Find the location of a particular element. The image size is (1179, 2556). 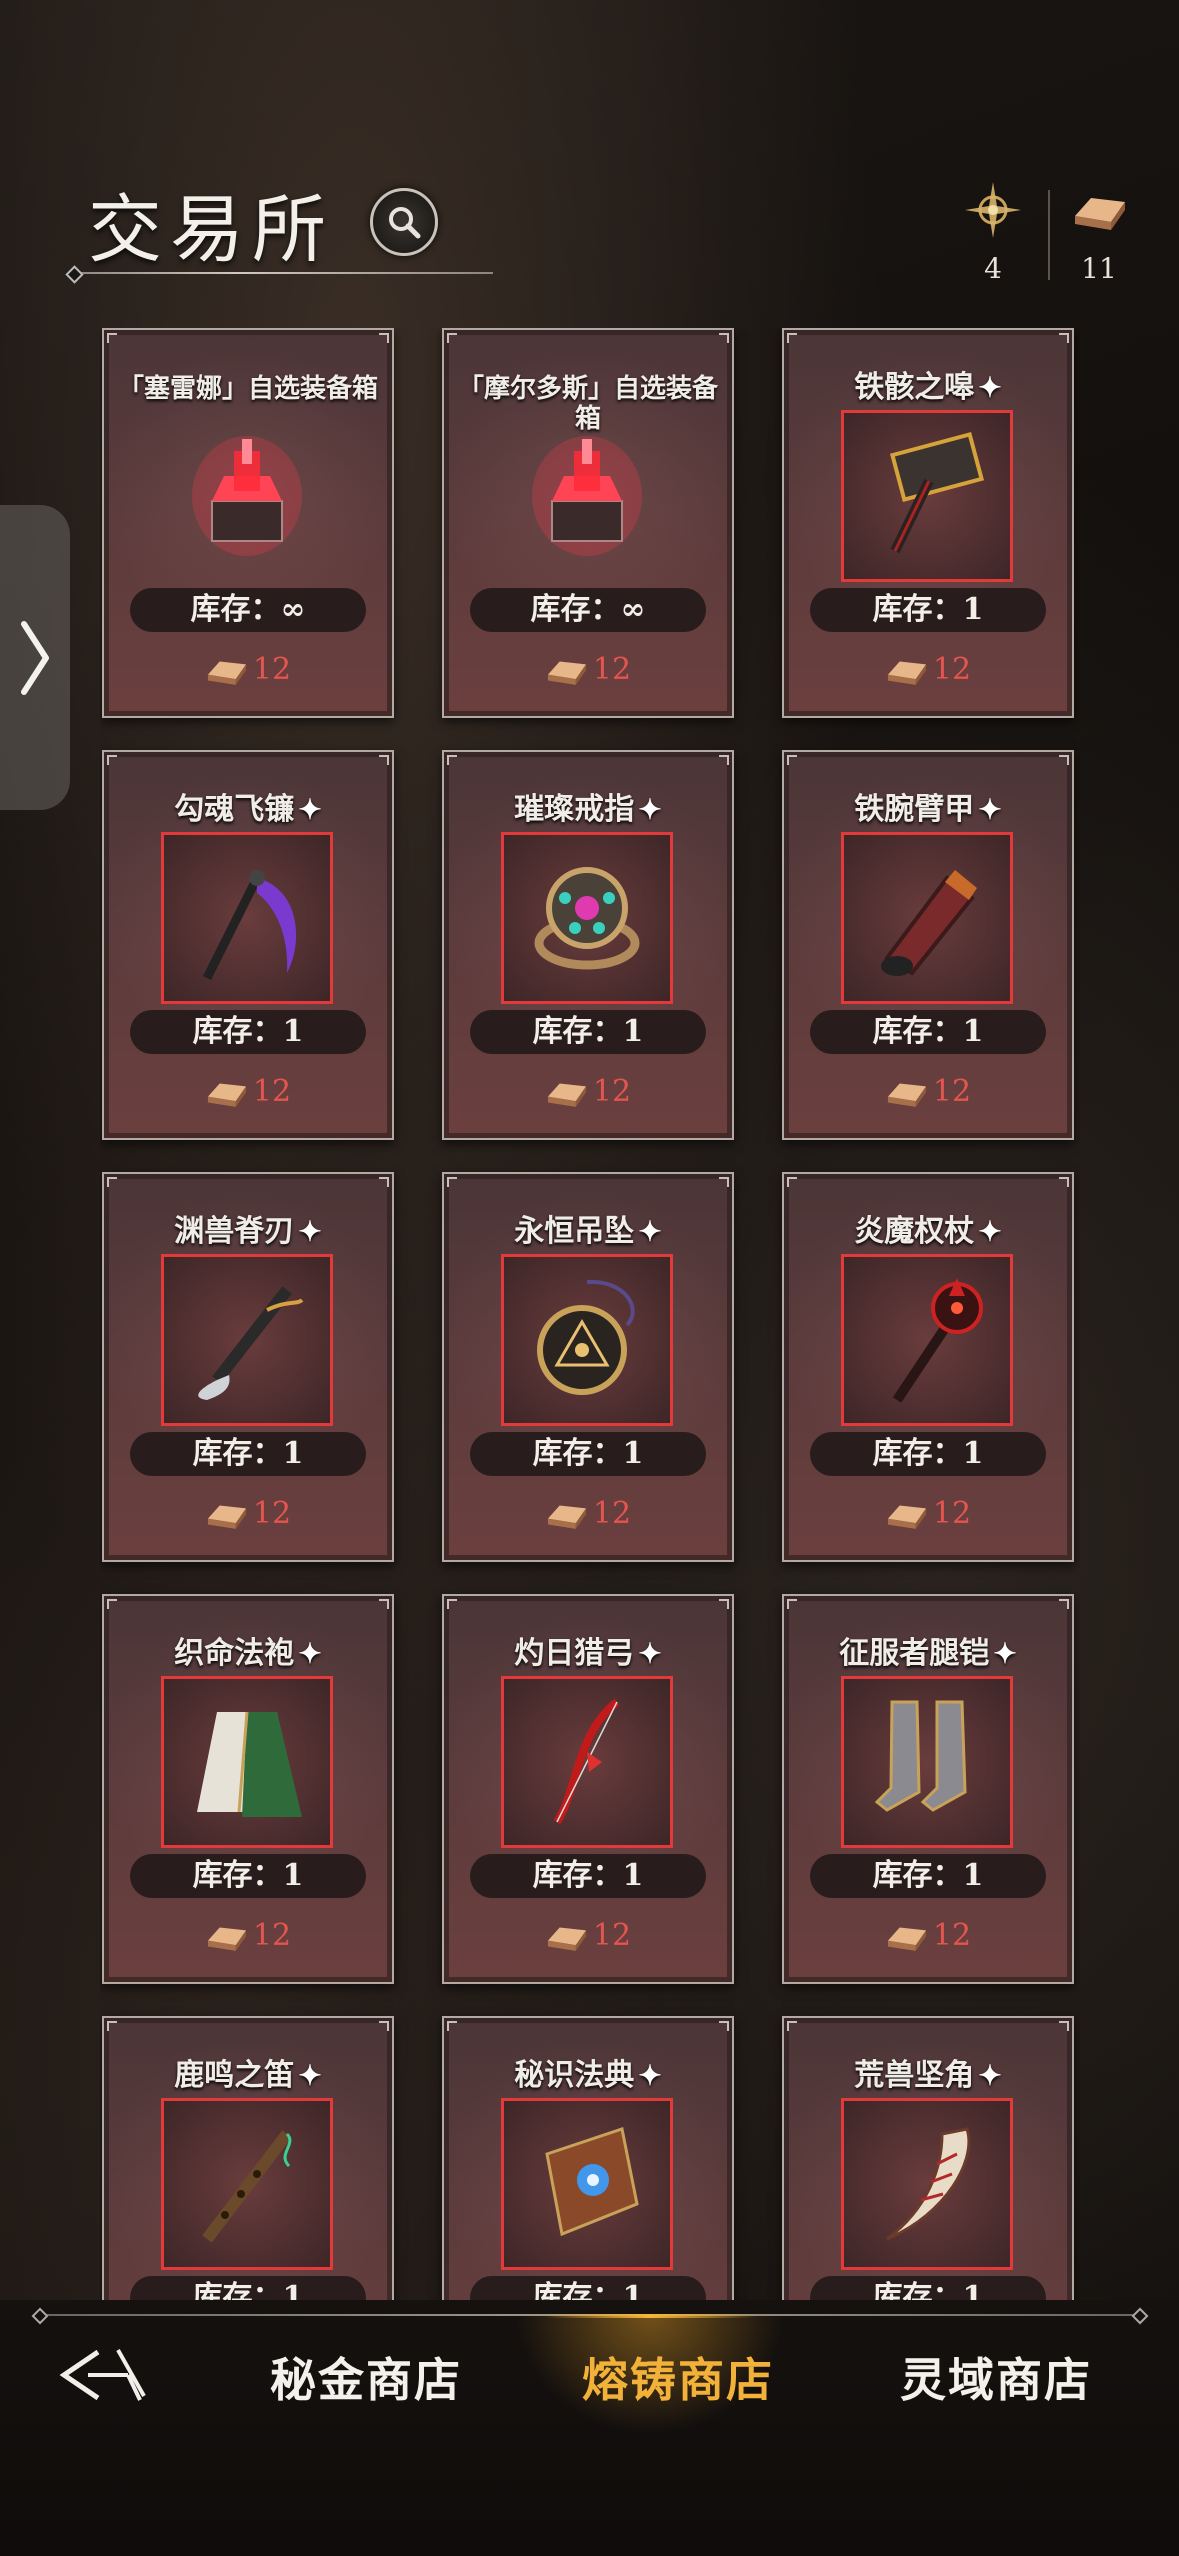

flute-icon is located at coordinates (247, 2186).